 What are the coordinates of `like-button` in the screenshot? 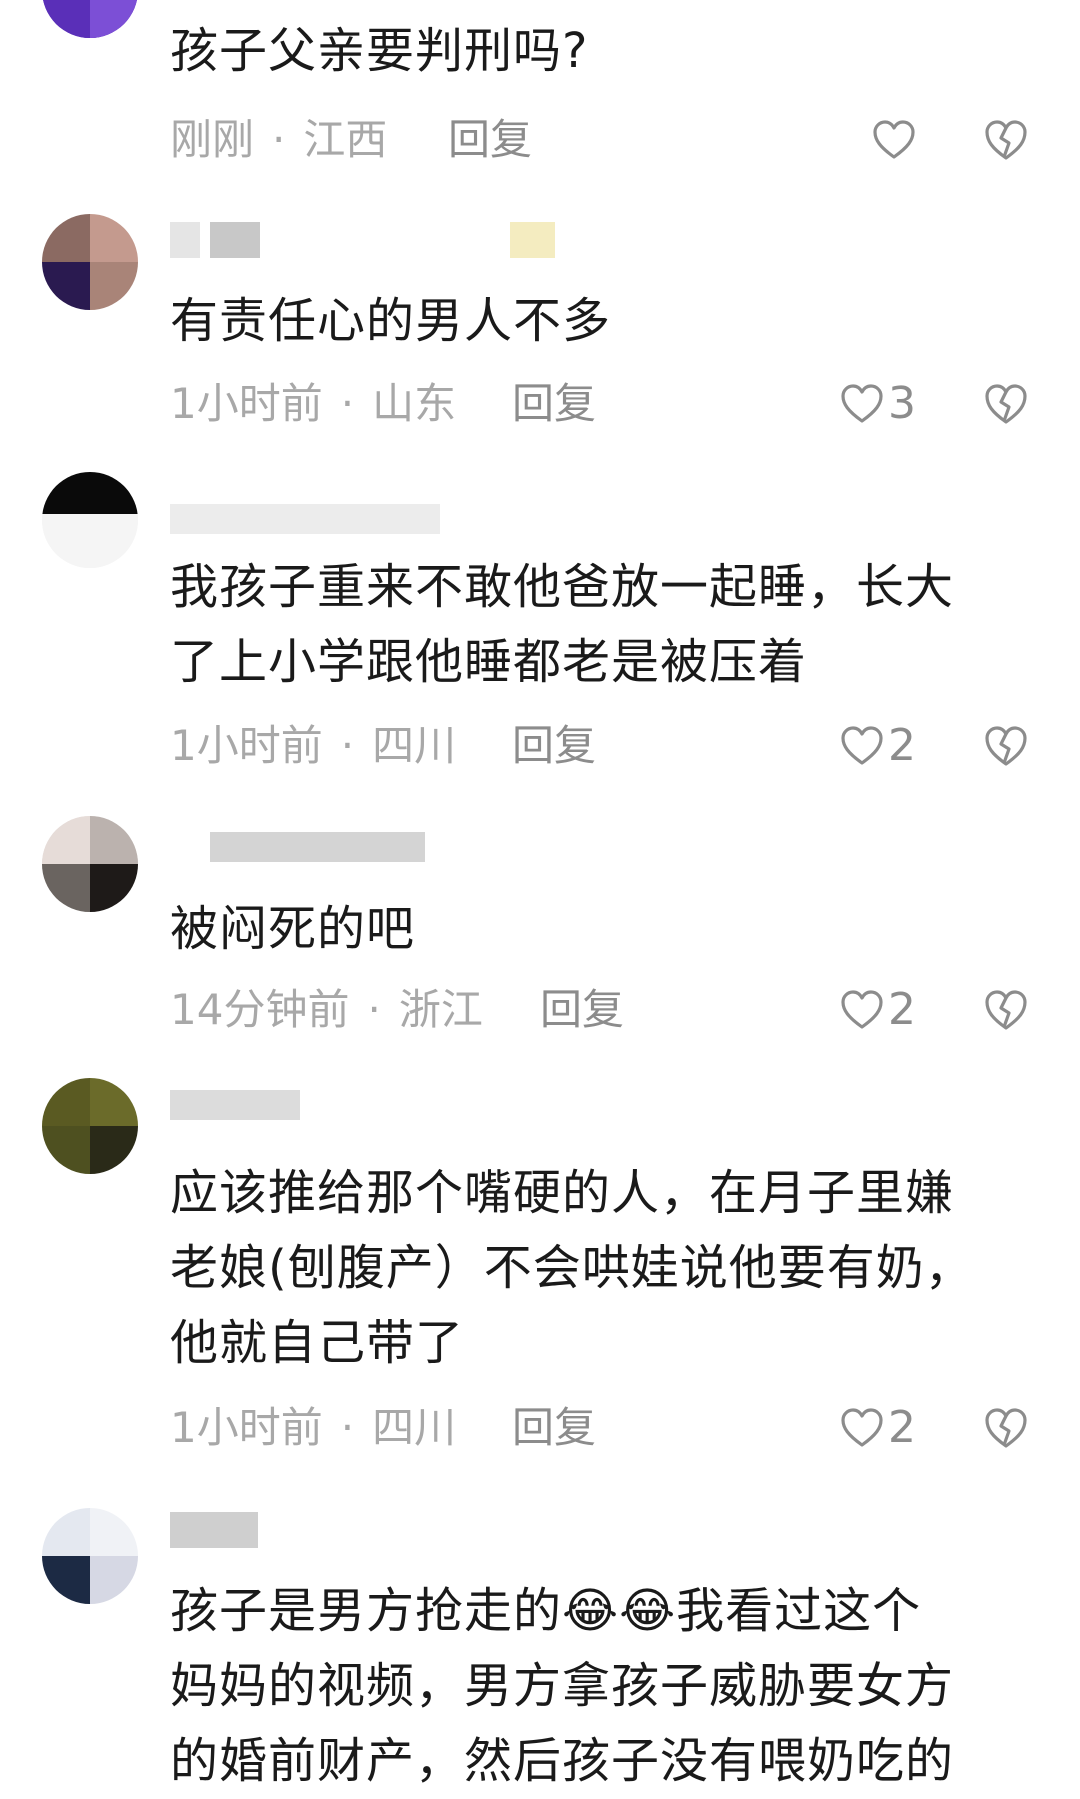 It's located at (896, 140).